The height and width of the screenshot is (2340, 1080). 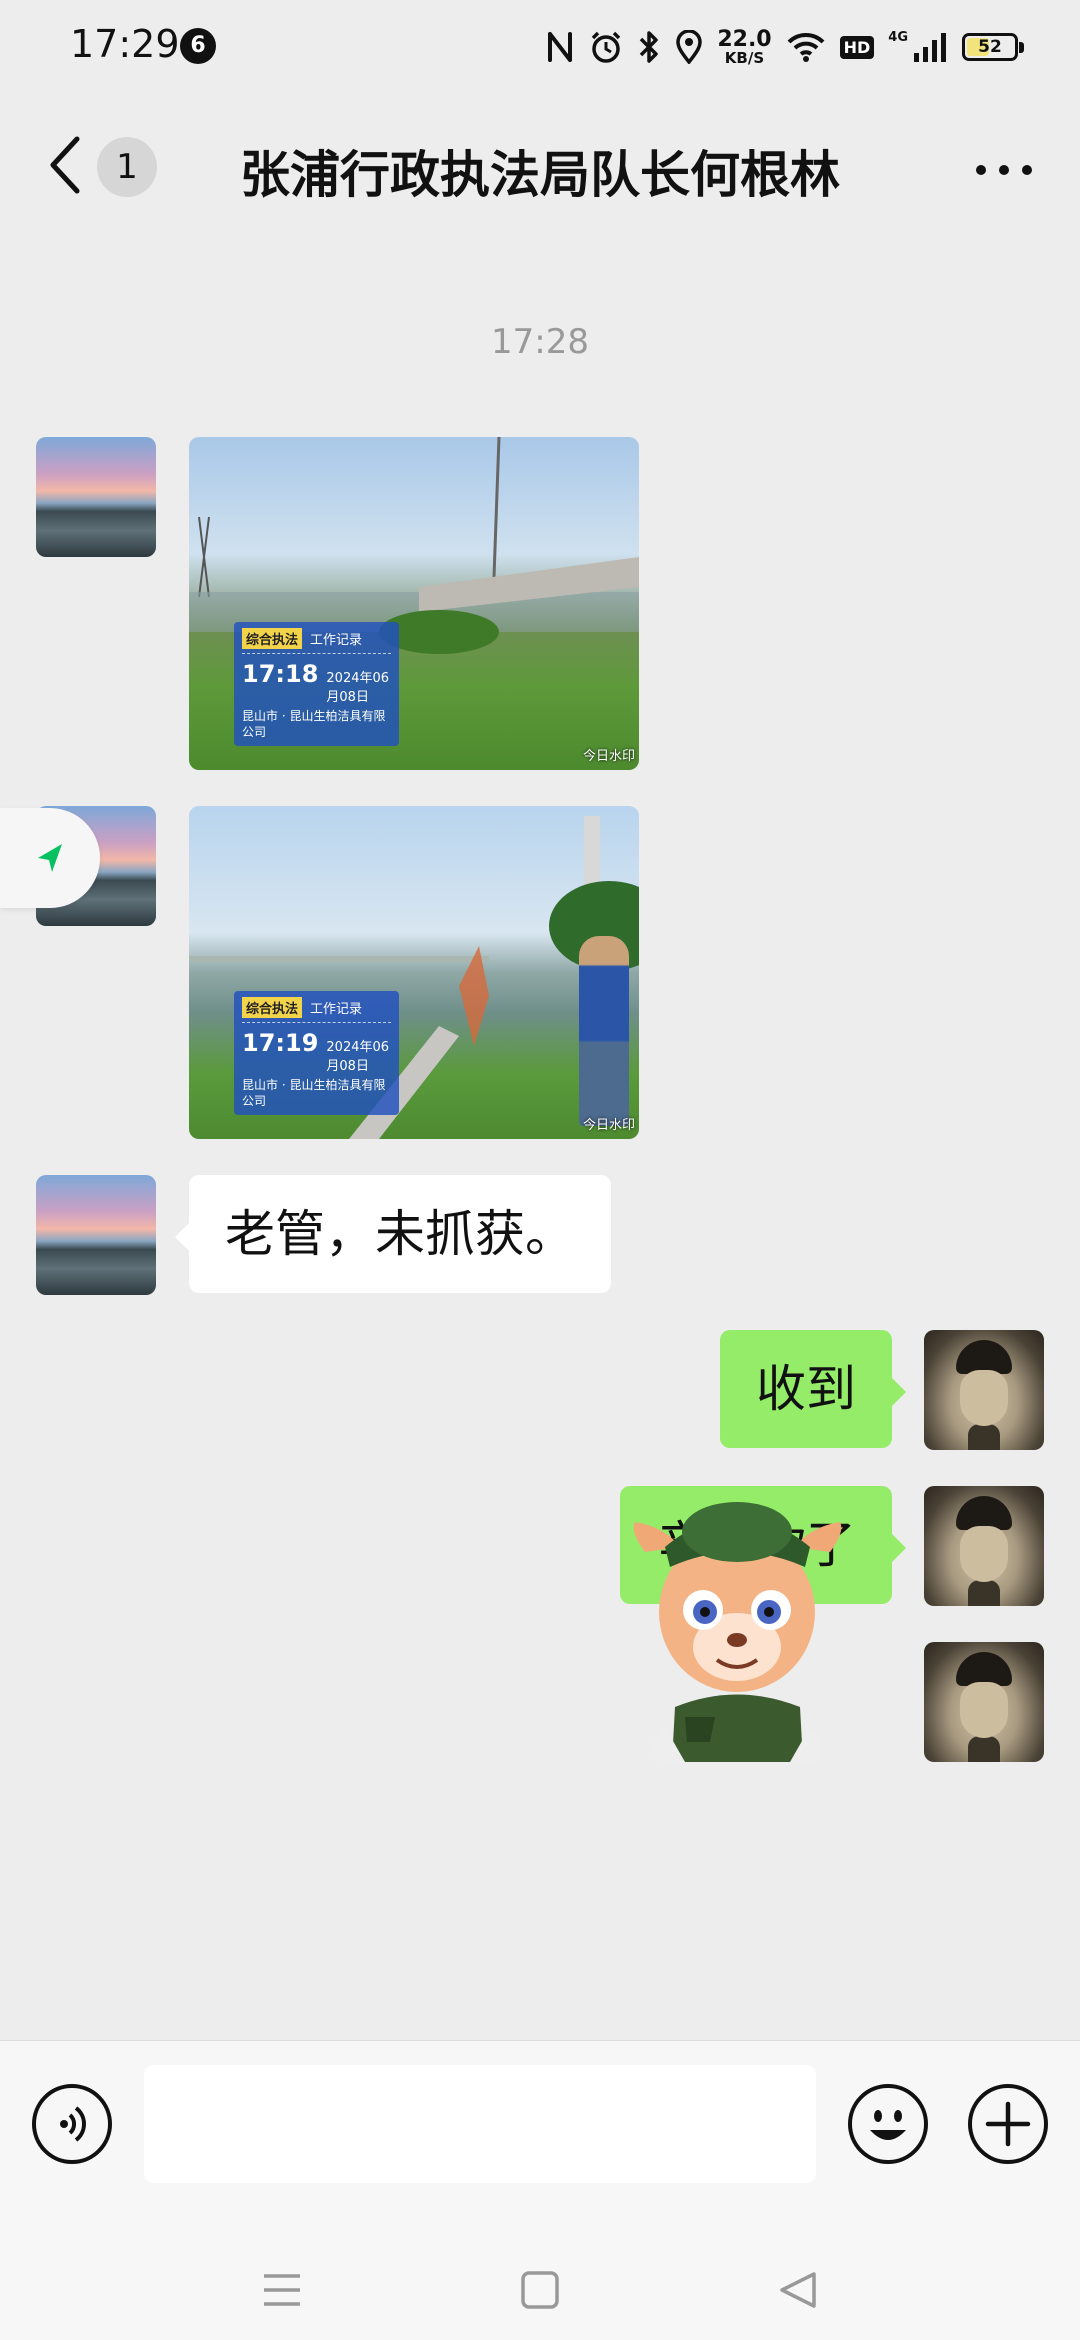 I want to click on message-timestamp: 17:28, so click(x=540, y=342).